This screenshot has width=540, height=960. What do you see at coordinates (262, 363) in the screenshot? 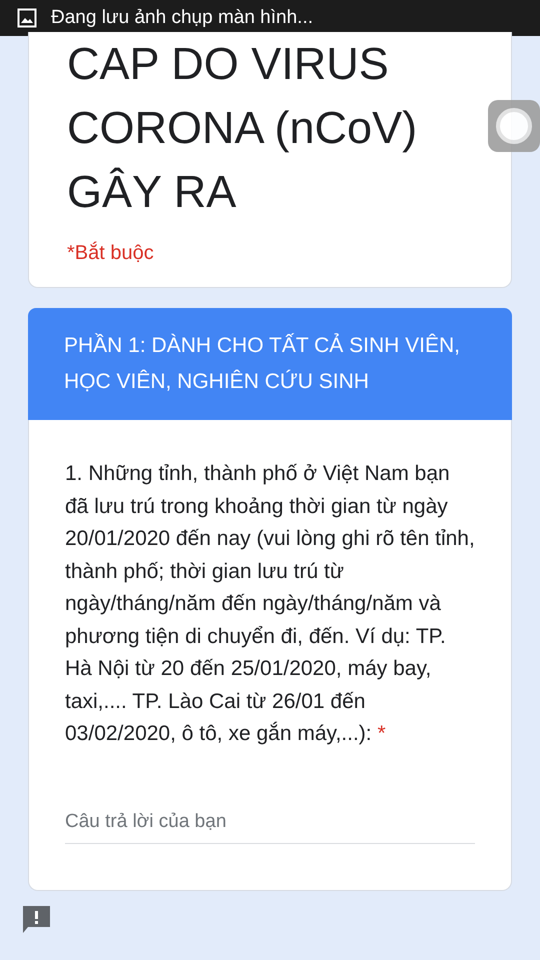
I see `section-title: PHẦN 1: DÀNH CHO TẤT CẢ SINH VIÊN, HỌC VIÊN, NGHIÊN CỨU SINH` at bounding box center [262, 363].